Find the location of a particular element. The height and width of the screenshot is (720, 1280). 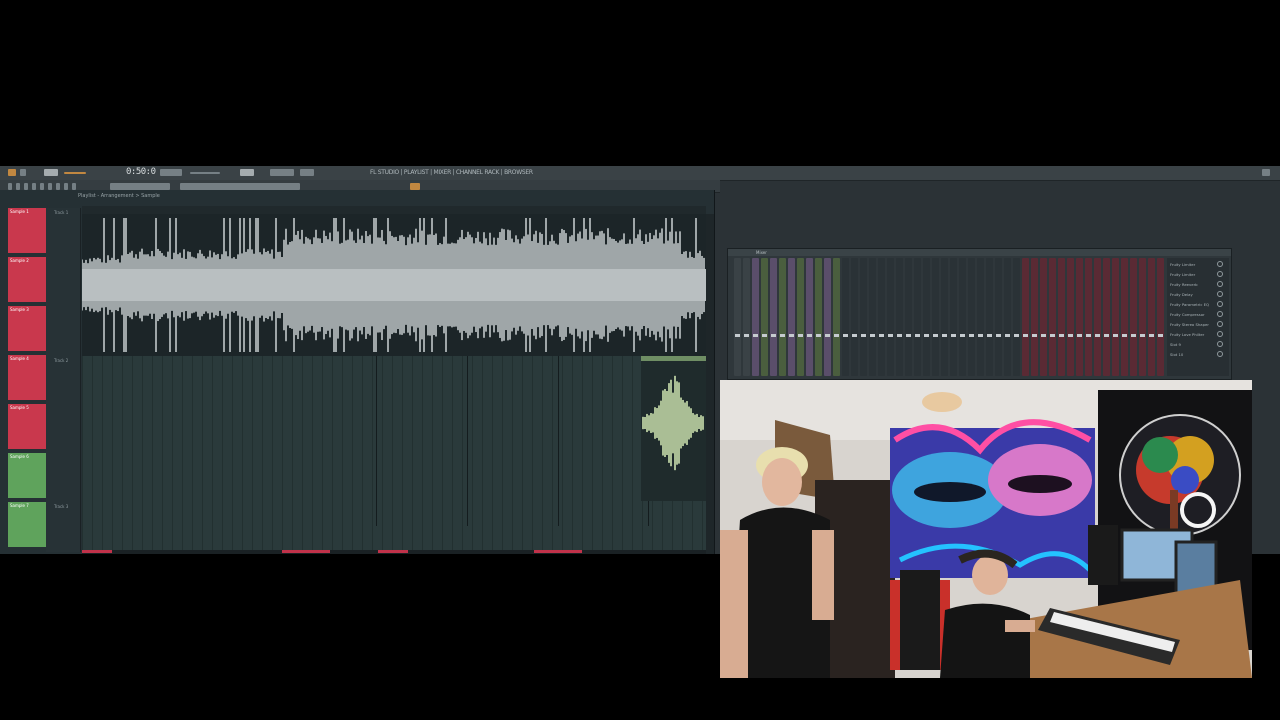

channel-button: Sample 1 is located at coordinates (27, 230).